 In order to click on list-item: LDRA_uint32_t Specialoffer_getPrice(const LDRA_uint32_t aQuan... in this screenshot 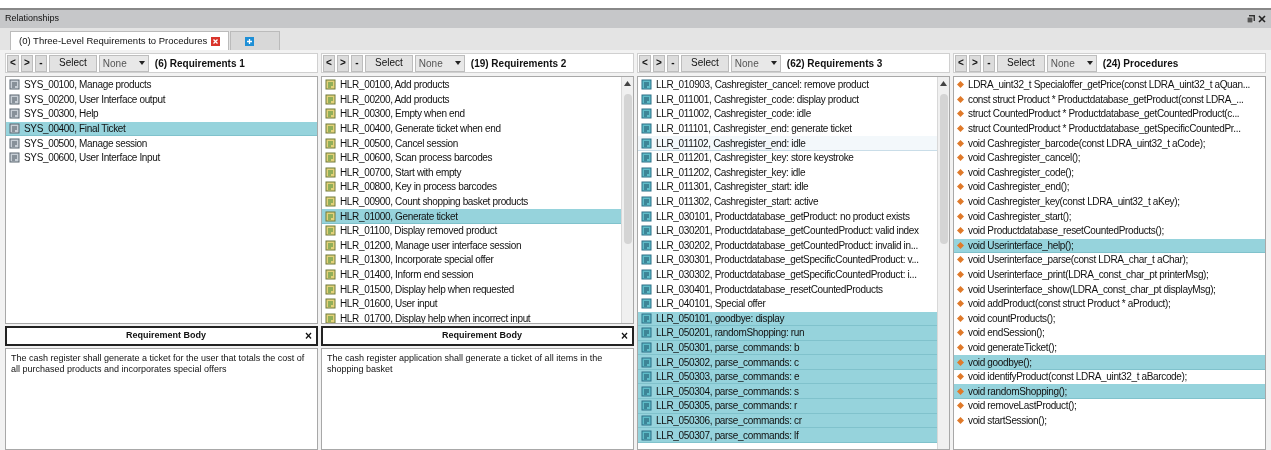, I will do `click(1109, 85)`.